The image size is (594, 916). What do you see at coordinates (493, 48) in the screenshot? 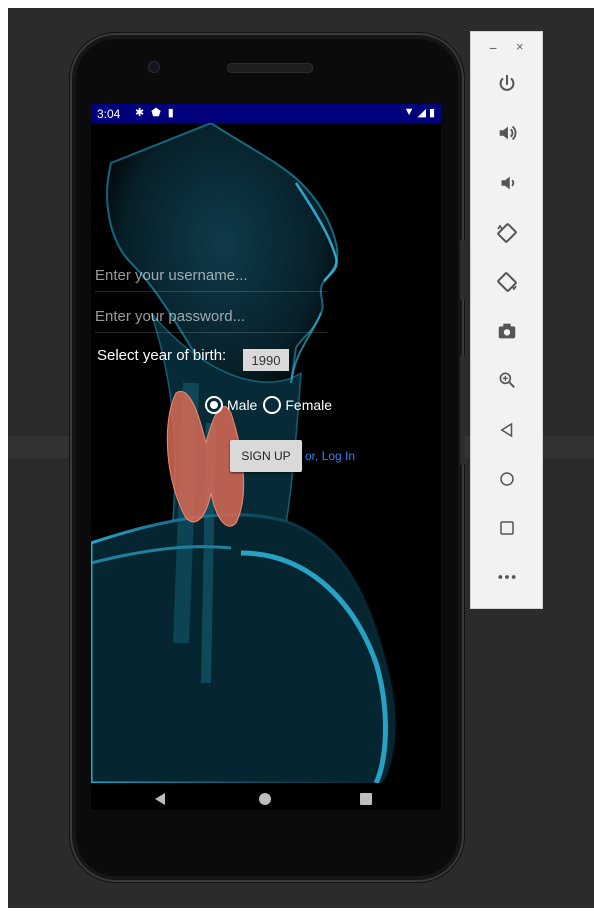
I see `minimize-button: −` at bounding box center [493, 48].